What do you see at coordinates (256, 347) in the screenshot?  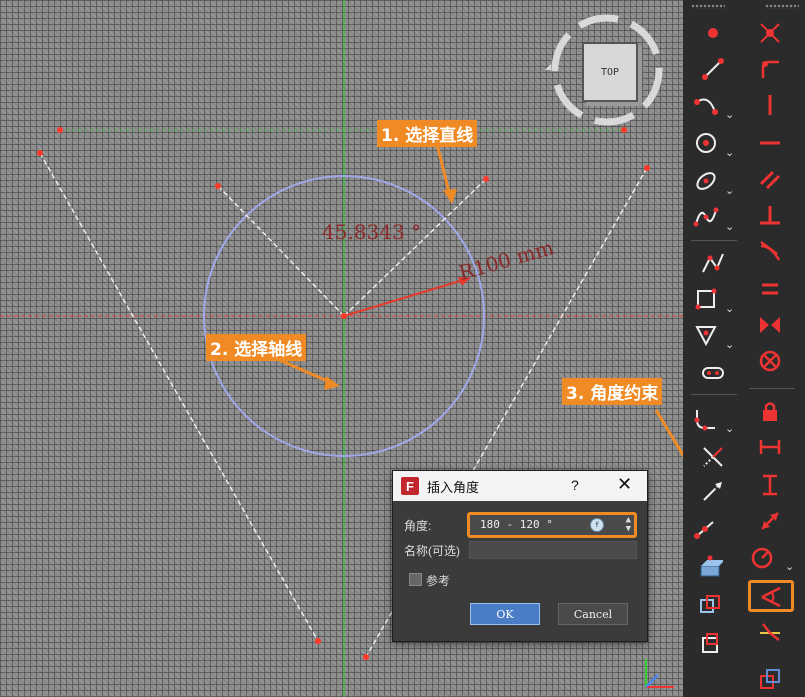 I see `annotation-step2: 2. 选择轴线` at bounding box center [256, 347].